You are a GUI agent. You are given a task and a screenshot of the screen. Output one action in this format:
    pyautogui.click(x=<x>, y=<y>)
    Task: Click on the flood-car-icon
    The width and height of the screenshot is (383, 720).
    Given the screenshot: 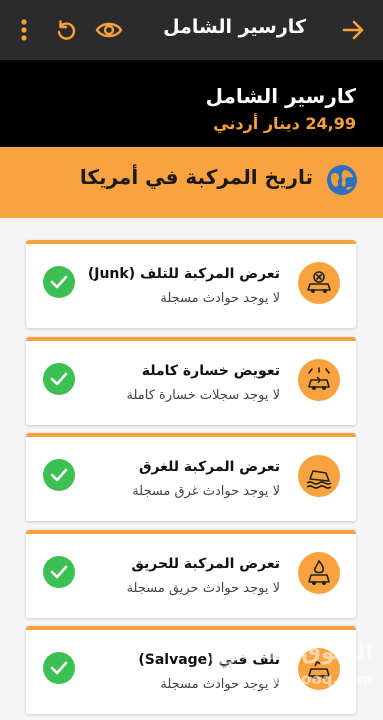 What is the action you would take?
    pyautogui.click(x=319, y=479)
    